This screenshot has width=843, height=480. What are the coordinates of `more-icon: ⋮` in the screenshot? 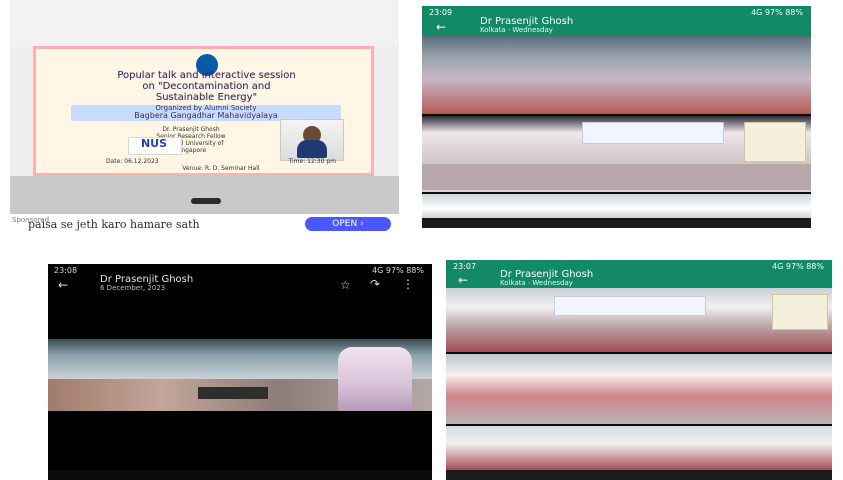 It's located at (408, 284).